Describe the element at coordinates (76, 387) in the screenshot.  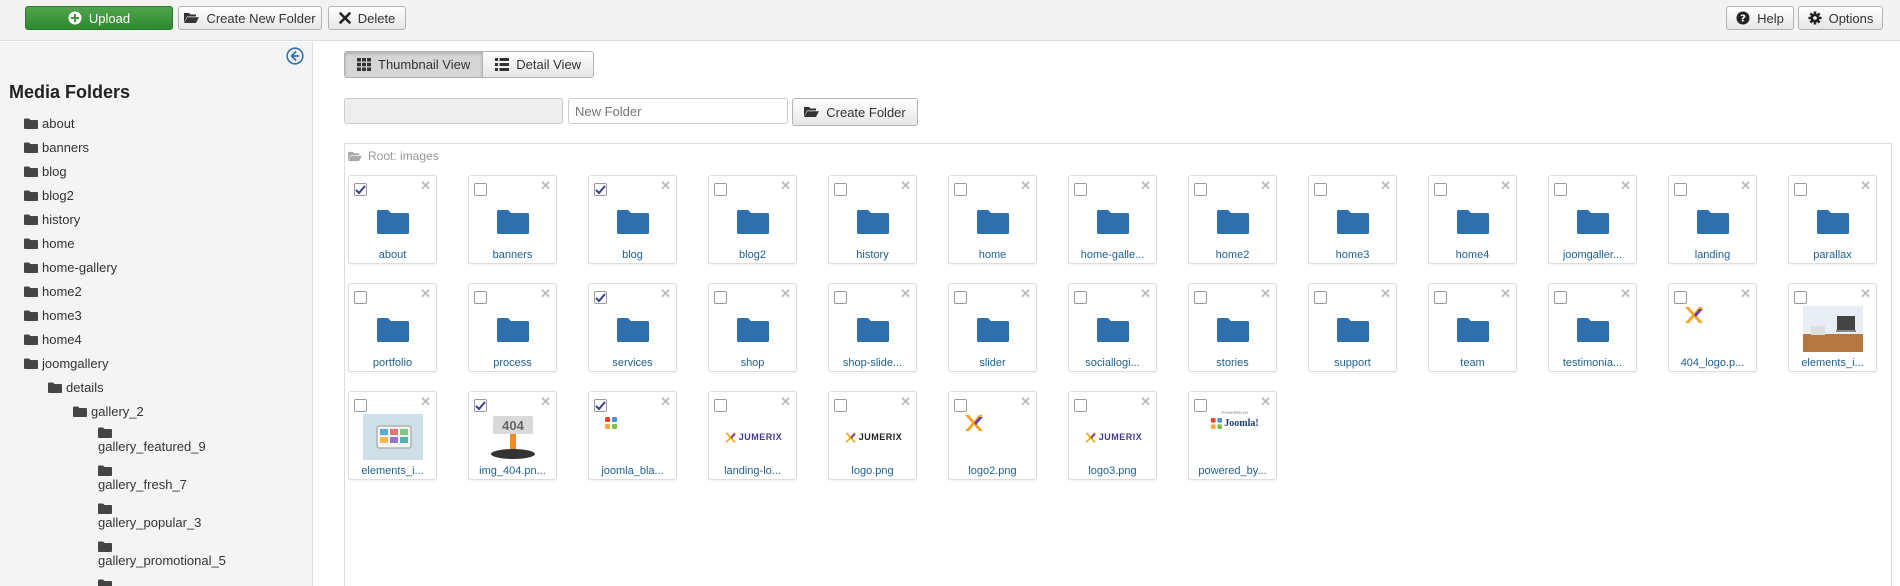
I see `tree-item: details` at that location.